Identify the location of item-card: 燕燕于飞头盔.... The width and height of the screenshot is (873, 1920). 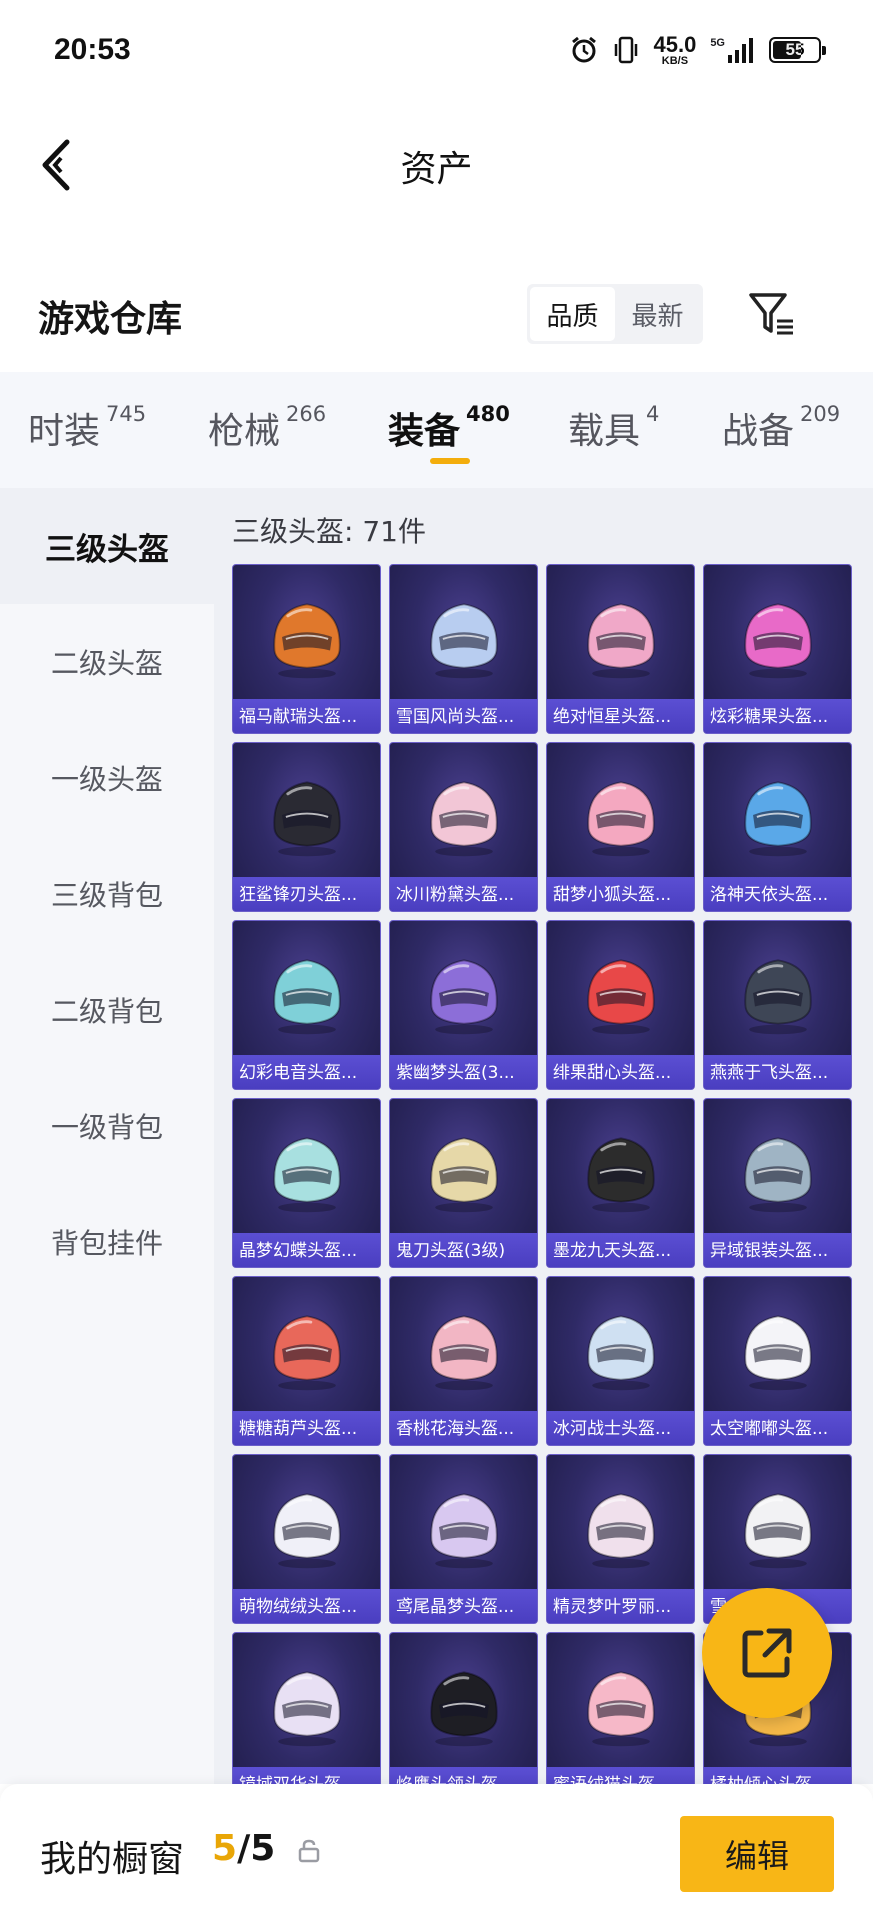
(777, 1005).